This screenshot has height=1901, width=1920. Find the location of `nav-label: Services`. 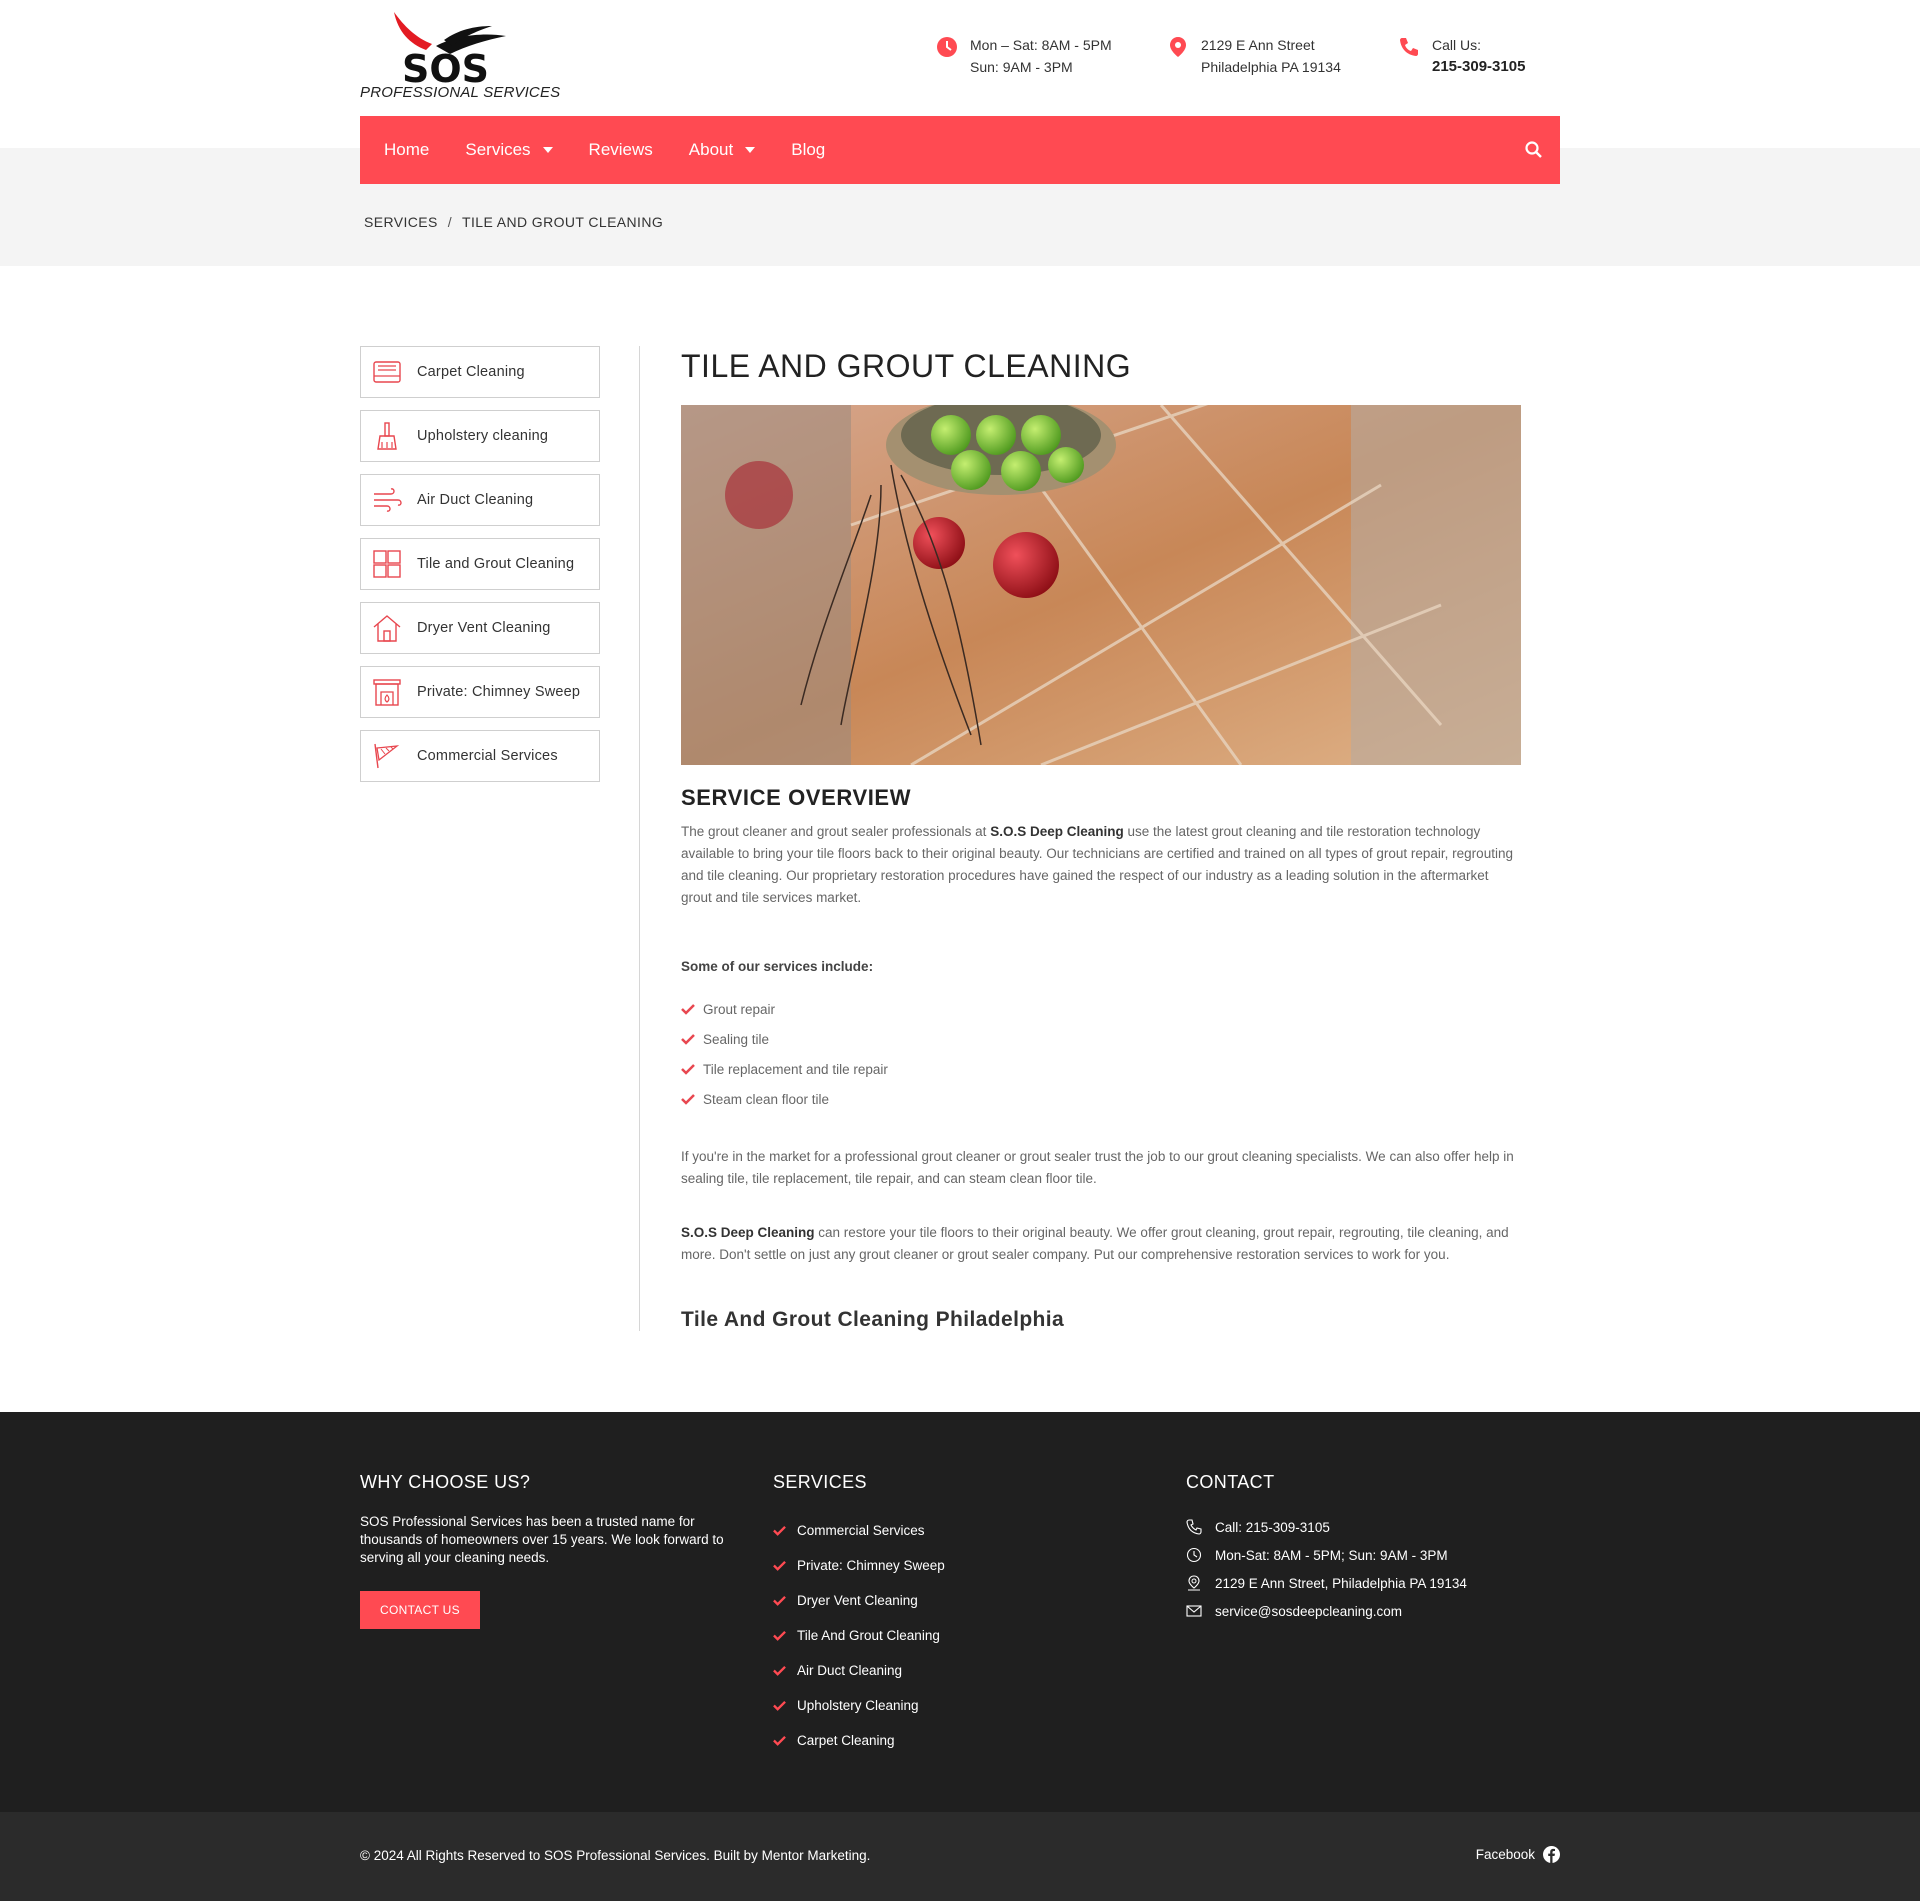

nav-label: Services is located at coordinates (498, 149).